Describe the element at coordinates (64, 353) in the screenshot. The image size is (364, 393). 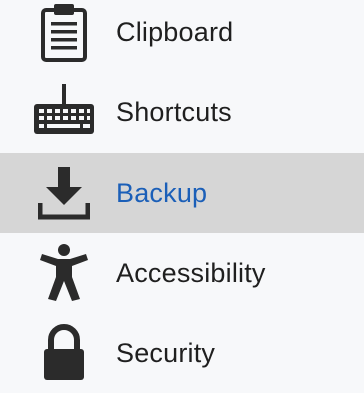
I see `lock-icon` at that location.